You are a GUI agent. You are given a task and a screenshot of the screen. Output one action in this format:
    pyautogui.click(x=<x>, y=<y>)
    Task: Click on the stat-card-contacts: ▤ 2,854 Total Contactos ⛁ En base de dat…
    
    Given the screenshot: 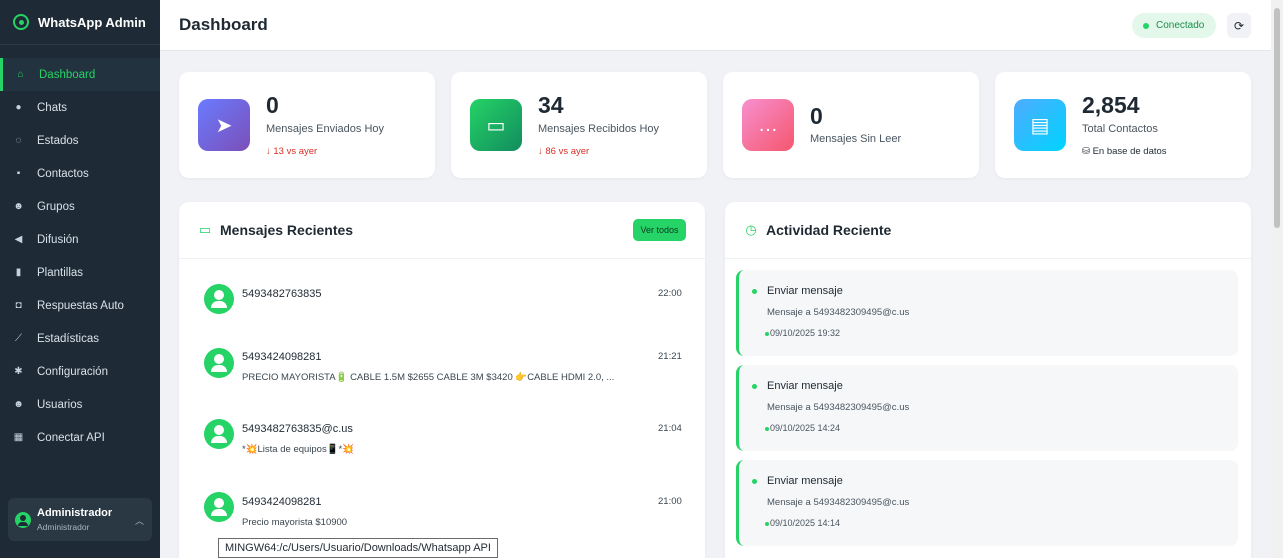 What is the action you would take?
    pyautogui.click(x=1123, y=125)
    